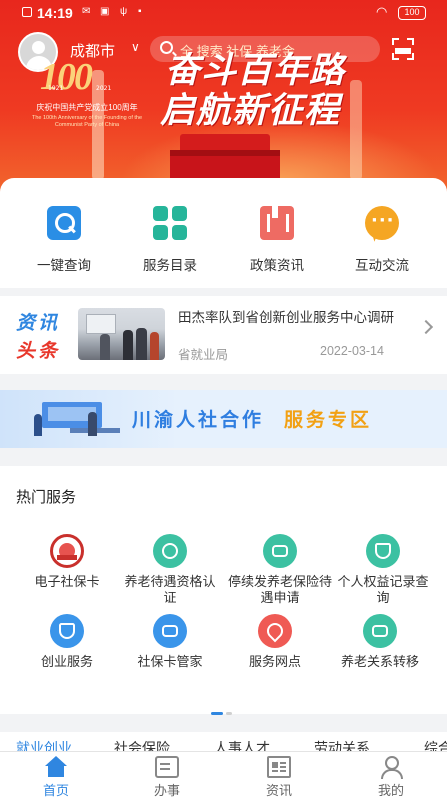 This screenshot has height=799, width=447. I want to click on nav-me: 我的, so click(391, 777).